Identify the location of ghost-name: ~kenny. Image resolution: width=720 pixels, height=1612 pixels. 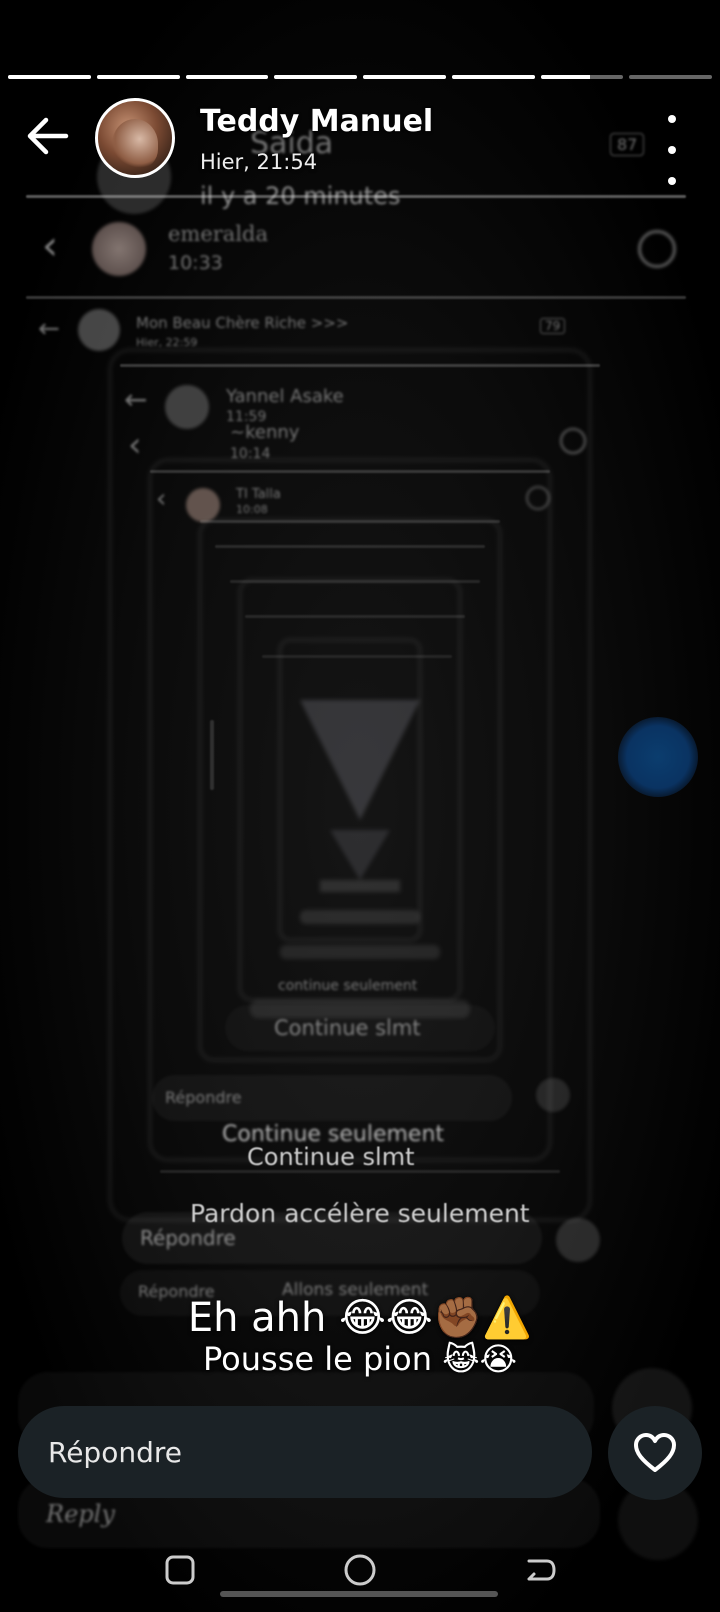
(265, 432).